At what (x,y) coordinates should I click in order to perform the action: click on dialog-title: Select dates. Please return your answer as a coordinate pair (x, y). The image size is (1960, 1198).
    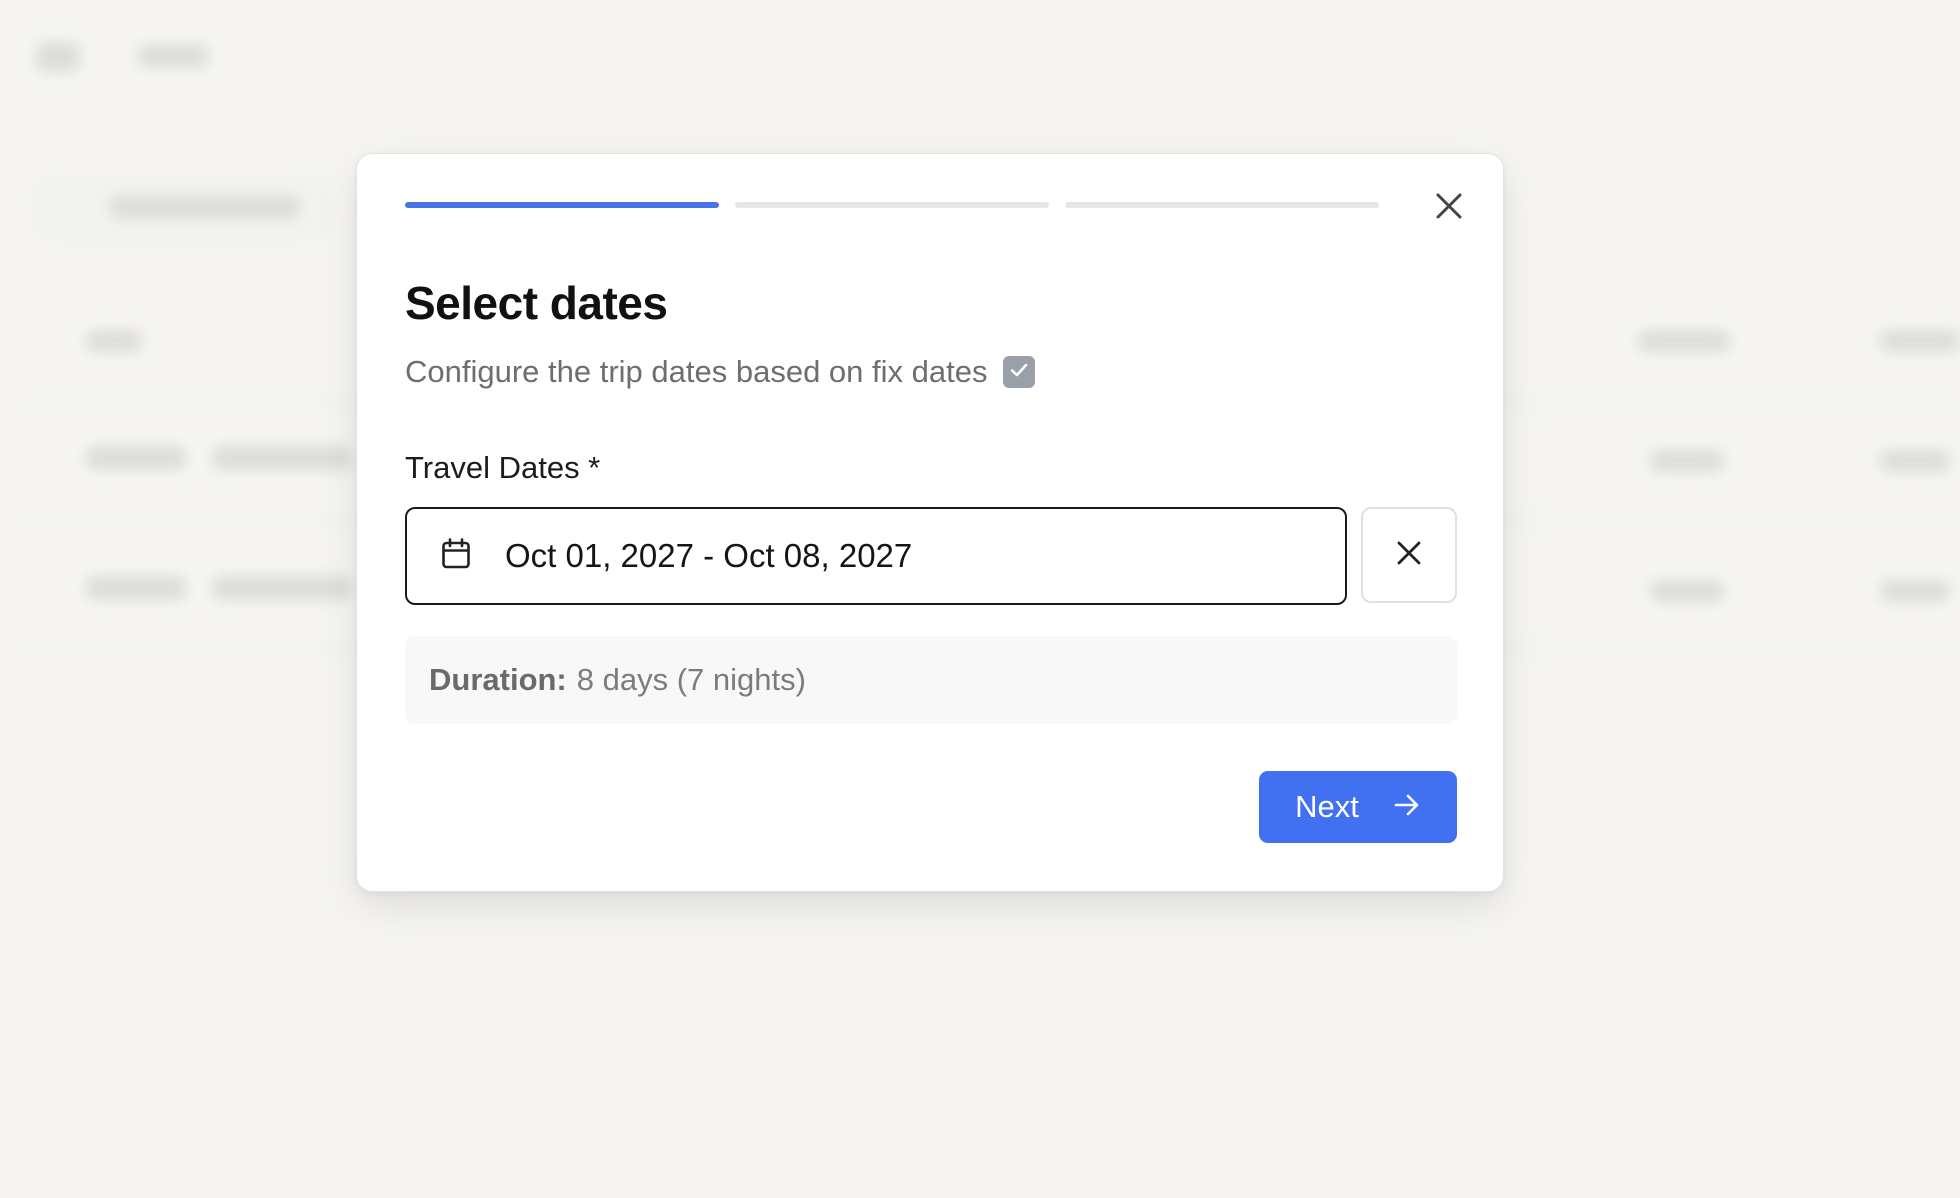
    Looking at the image, I should click on (536, 303).